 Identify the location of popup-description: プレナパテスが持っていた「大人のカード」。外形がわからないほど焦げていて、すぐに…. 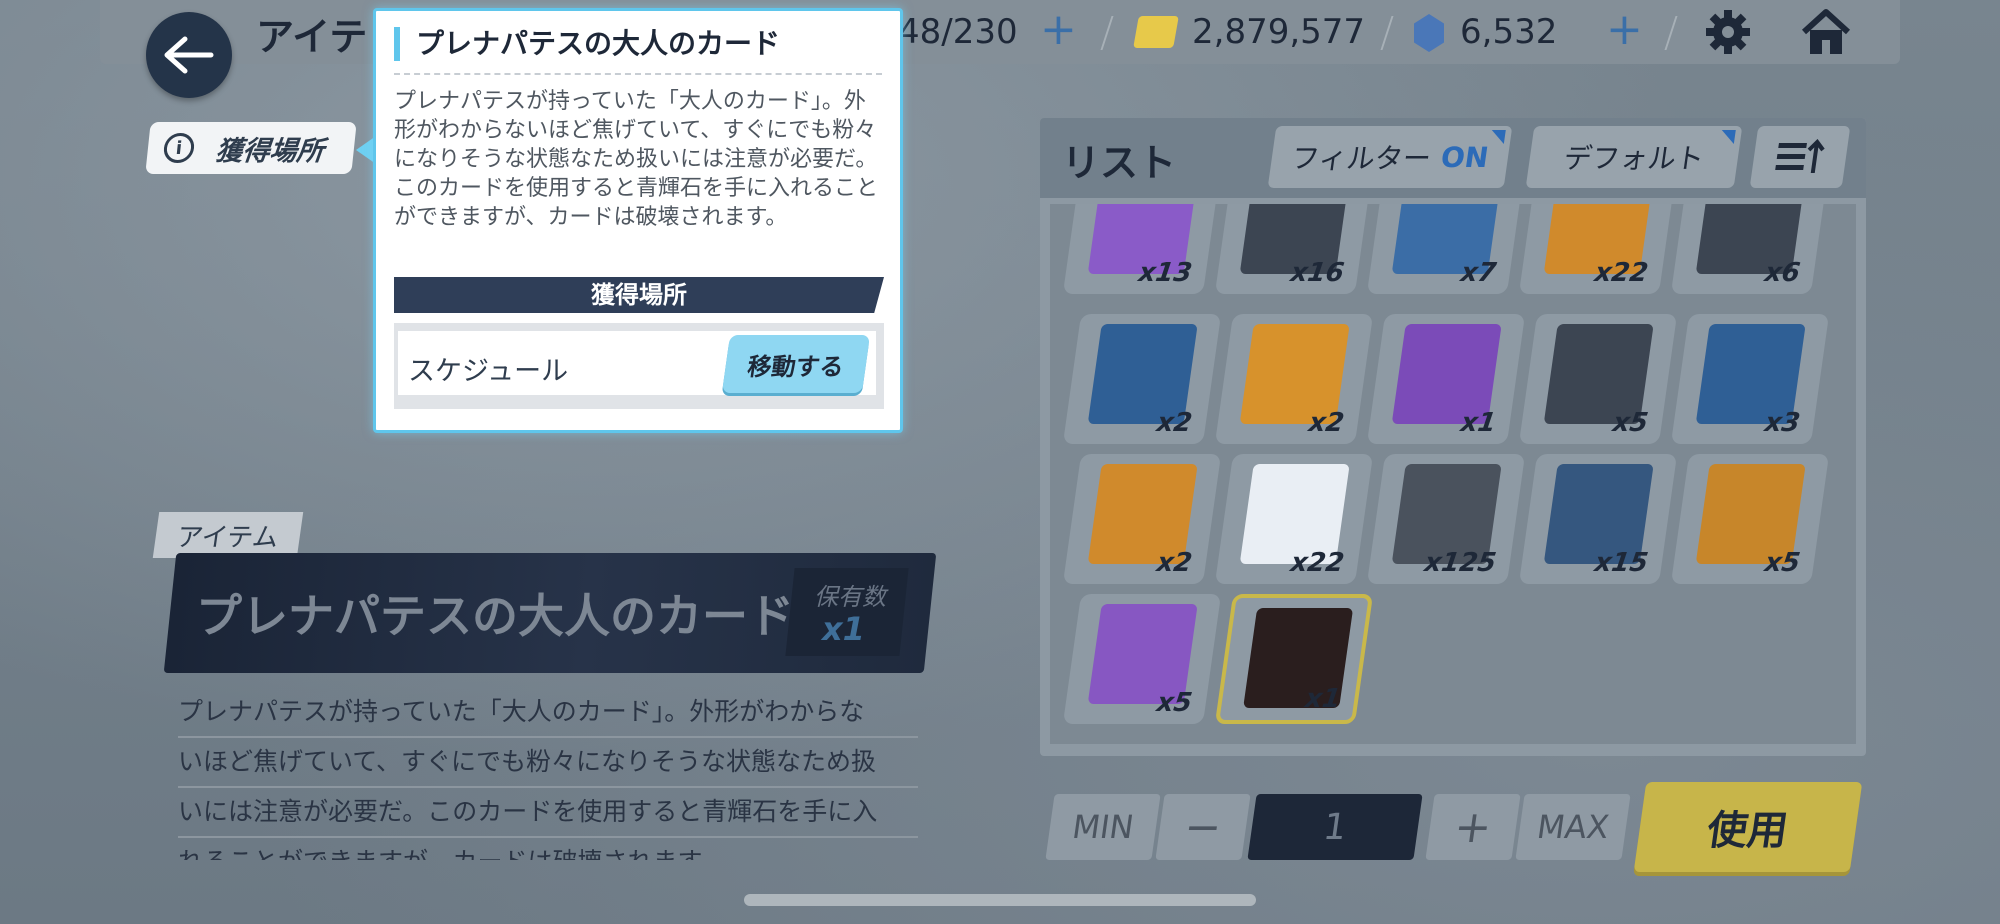
(636, 159).